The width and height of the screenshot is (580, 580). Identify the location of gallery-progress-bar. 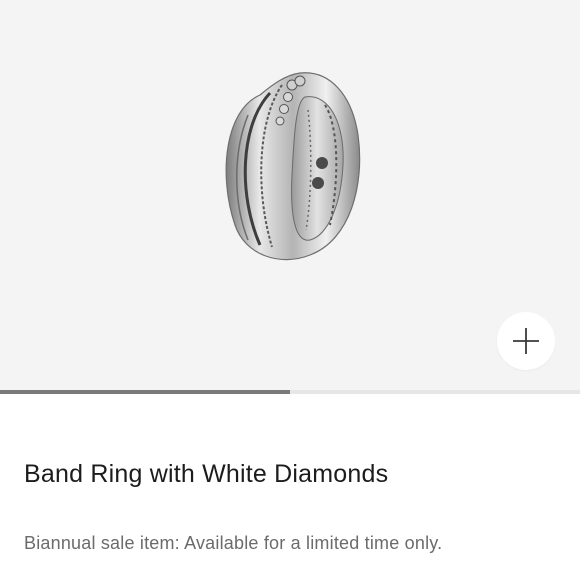
(290, 392).